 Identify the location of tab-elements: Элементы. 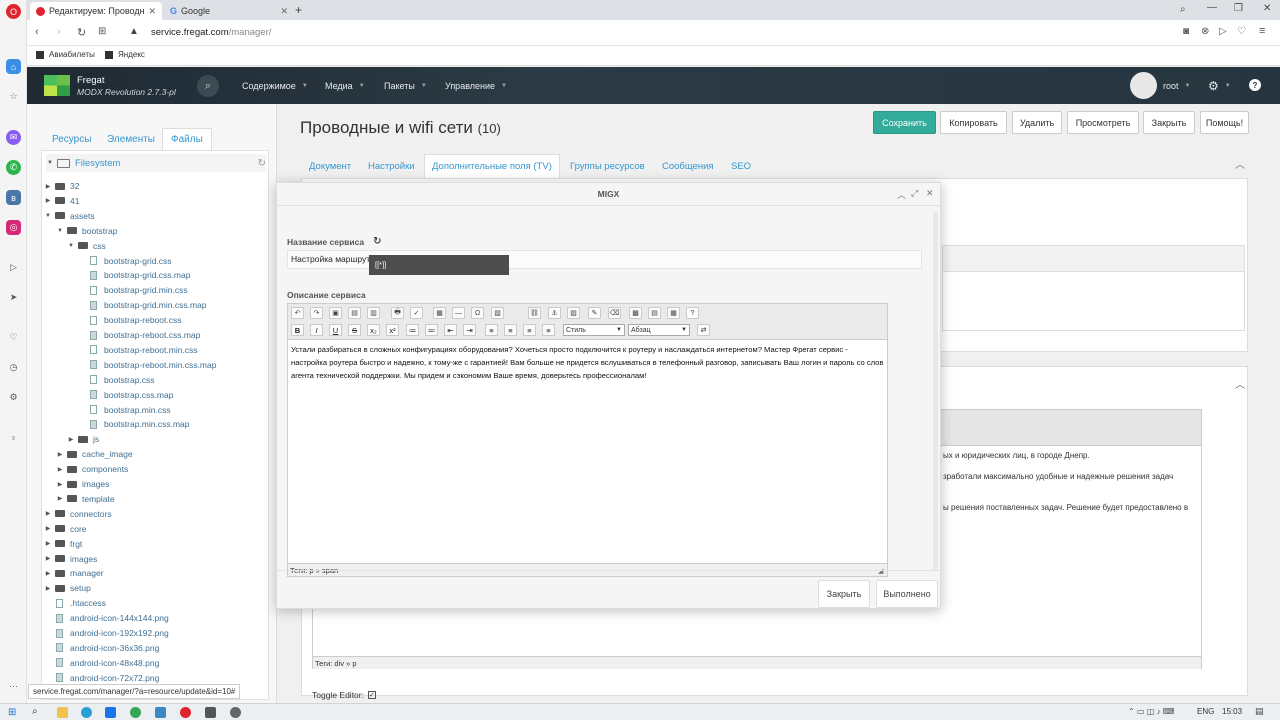
(131, 139).